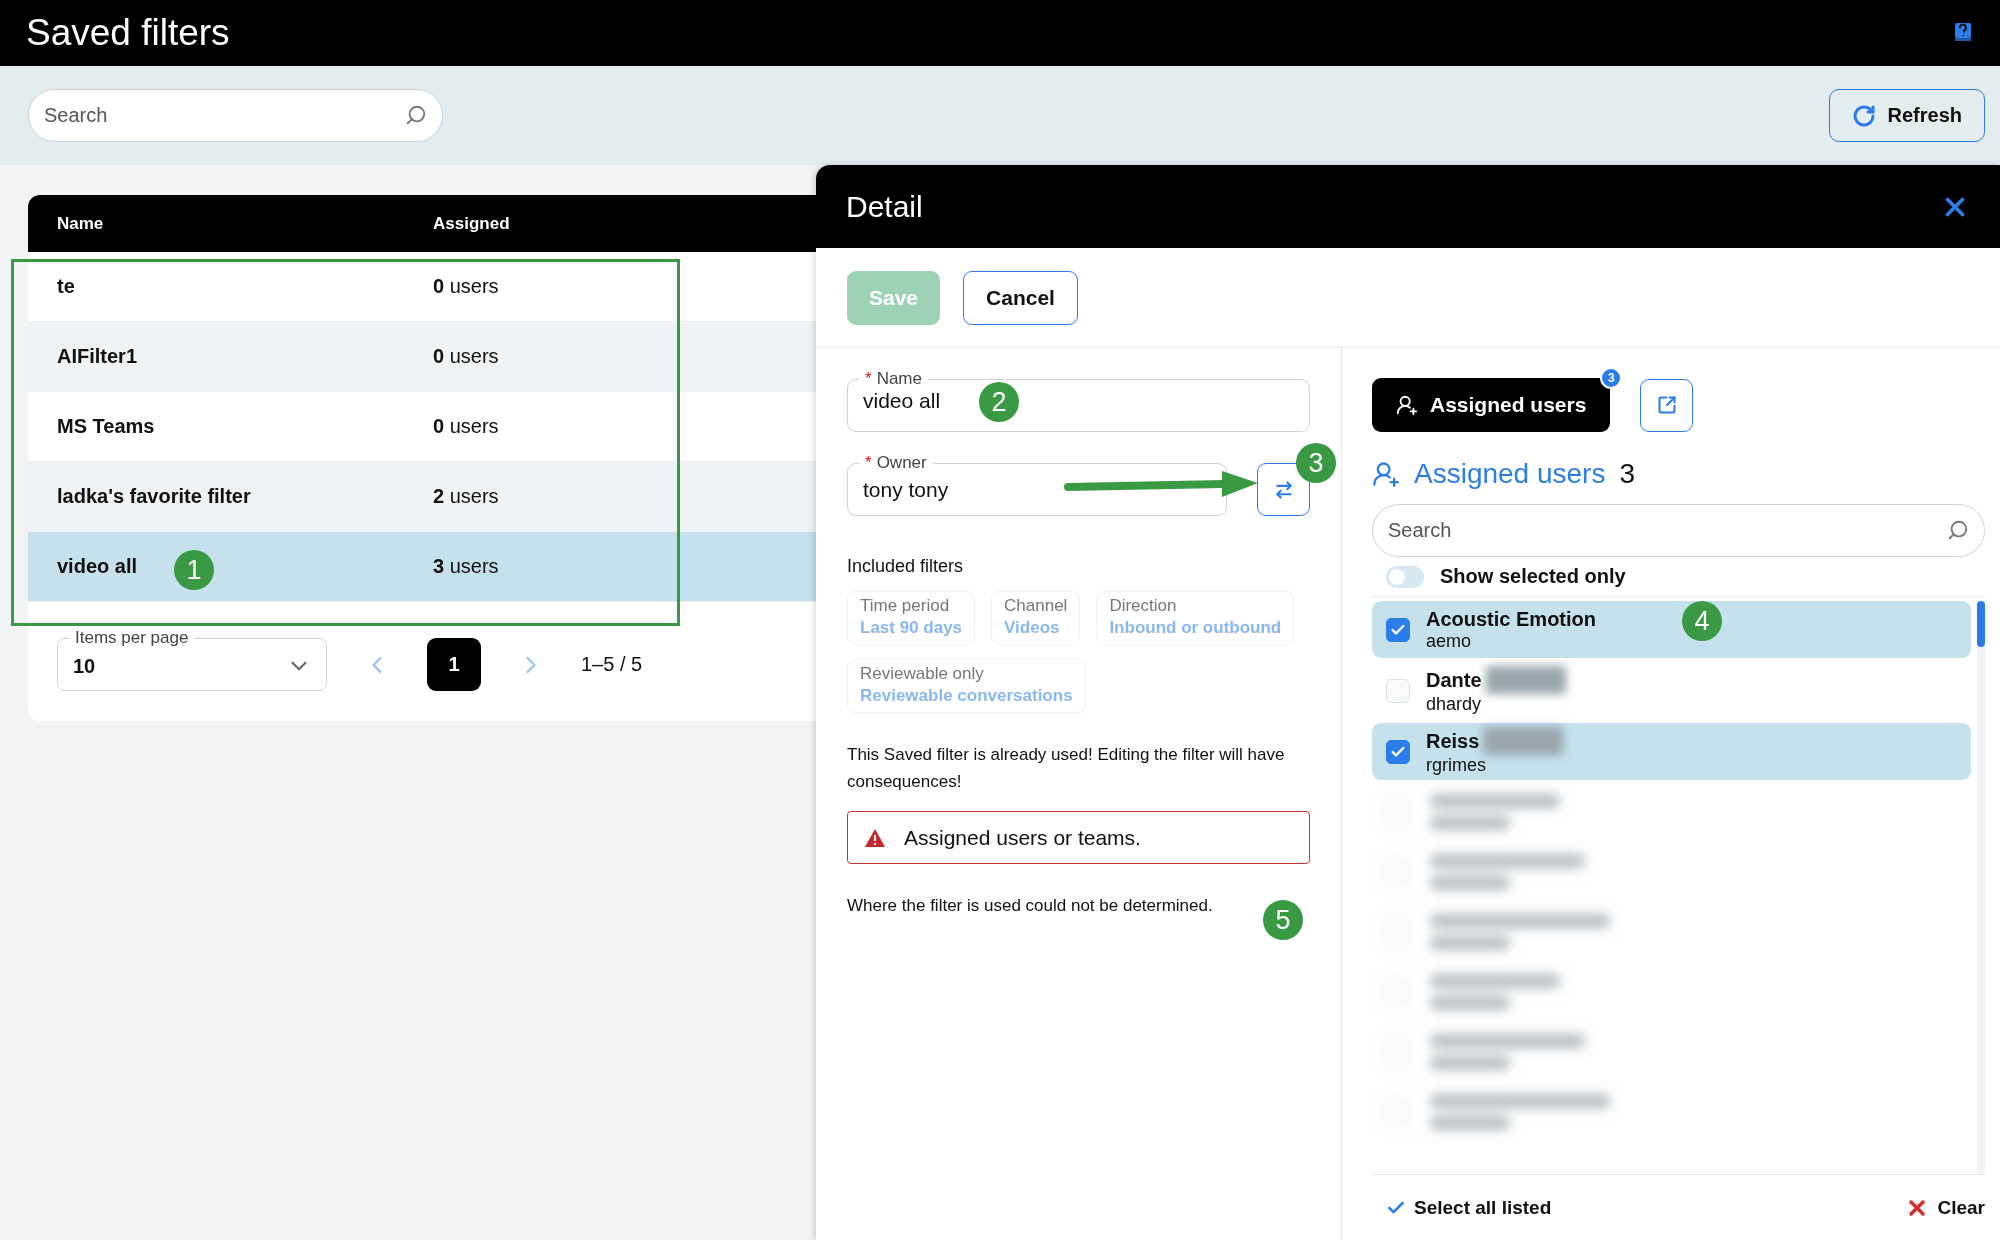 This screenshot has width=2000, height=1240. I want to click on table-cell: AIFilter1, so click(97, 356).